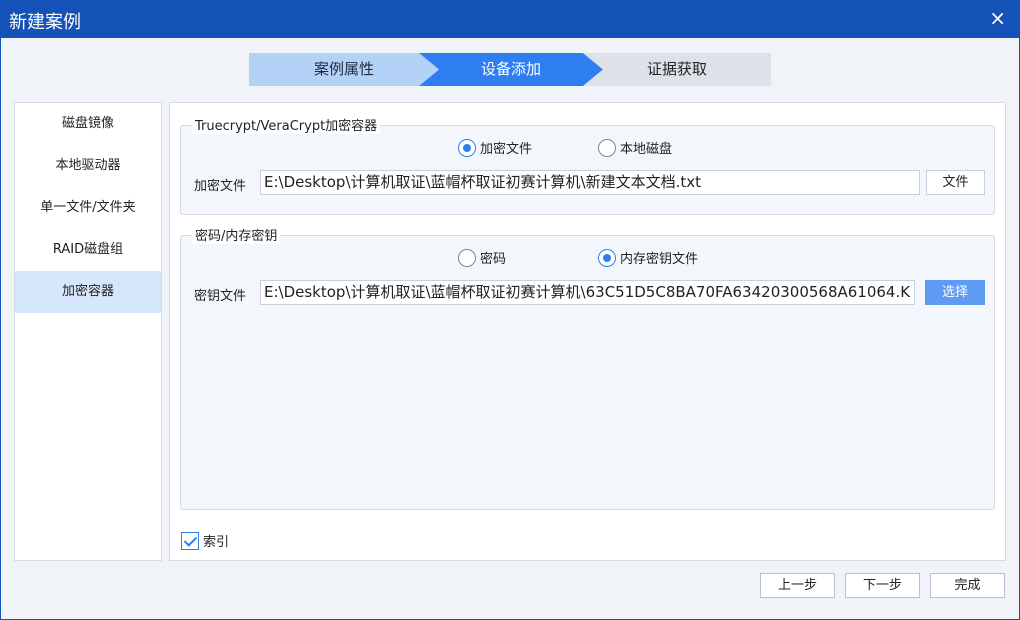 This screenshot has width=1020, height=620. What do you see at coordinates (45, 22) in the screenshot?
I see `window-title: 新建案例` at bounding box center [45, 22].